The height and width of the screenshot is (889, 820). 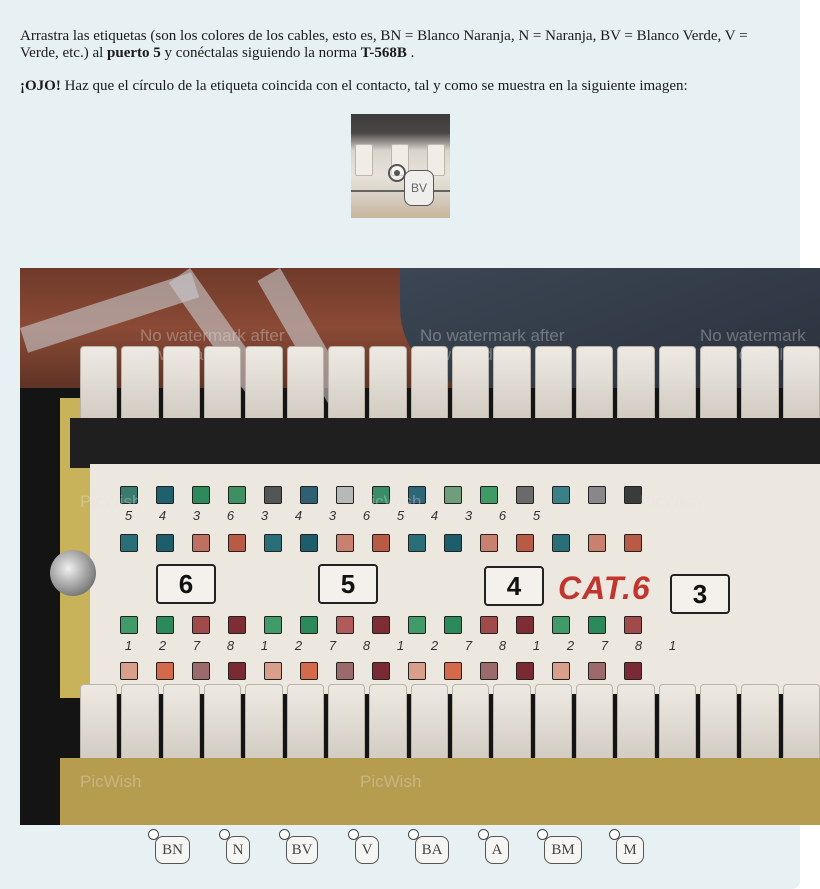 I want to click on label-text: BM, so click(x=563, y=849).